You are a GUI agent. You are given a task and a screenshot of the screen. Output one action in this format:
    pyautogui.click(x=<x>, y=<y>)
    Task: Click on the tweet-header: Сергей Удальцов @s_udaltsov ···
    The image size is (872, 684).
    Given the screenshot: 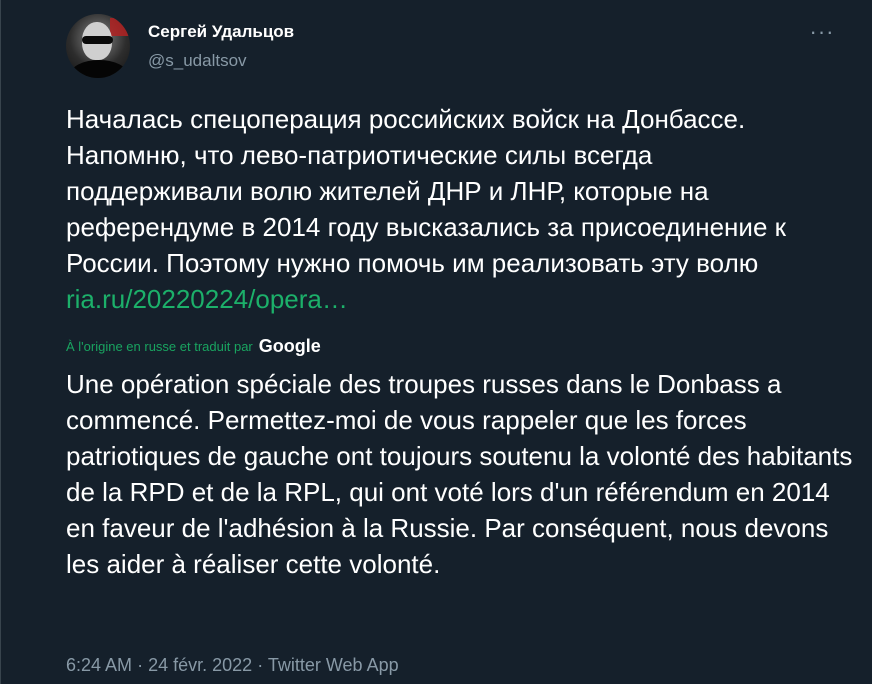 What is the action you would take?
    pyautogui.click(x=461, y=47)
    